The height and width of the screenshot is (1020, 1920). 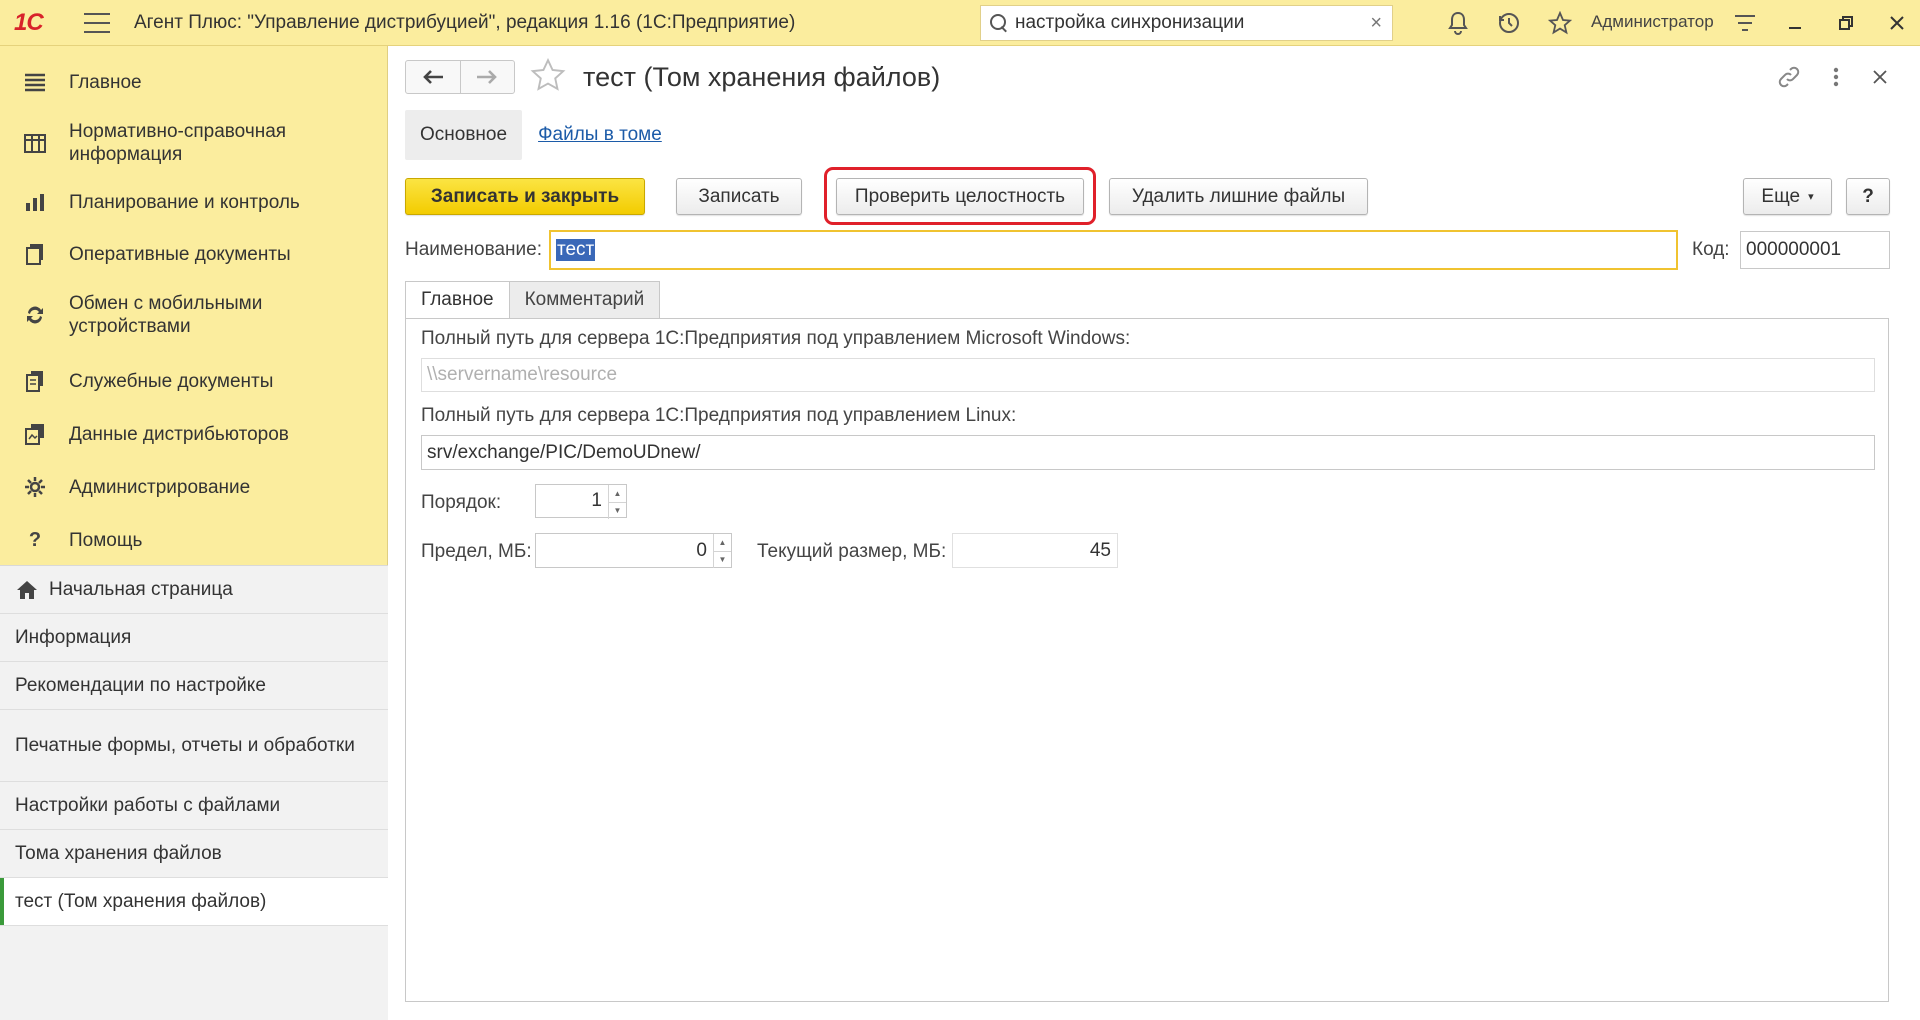 I want to click on window-label: Тома хранения файлов, so click(x=118, y=853).